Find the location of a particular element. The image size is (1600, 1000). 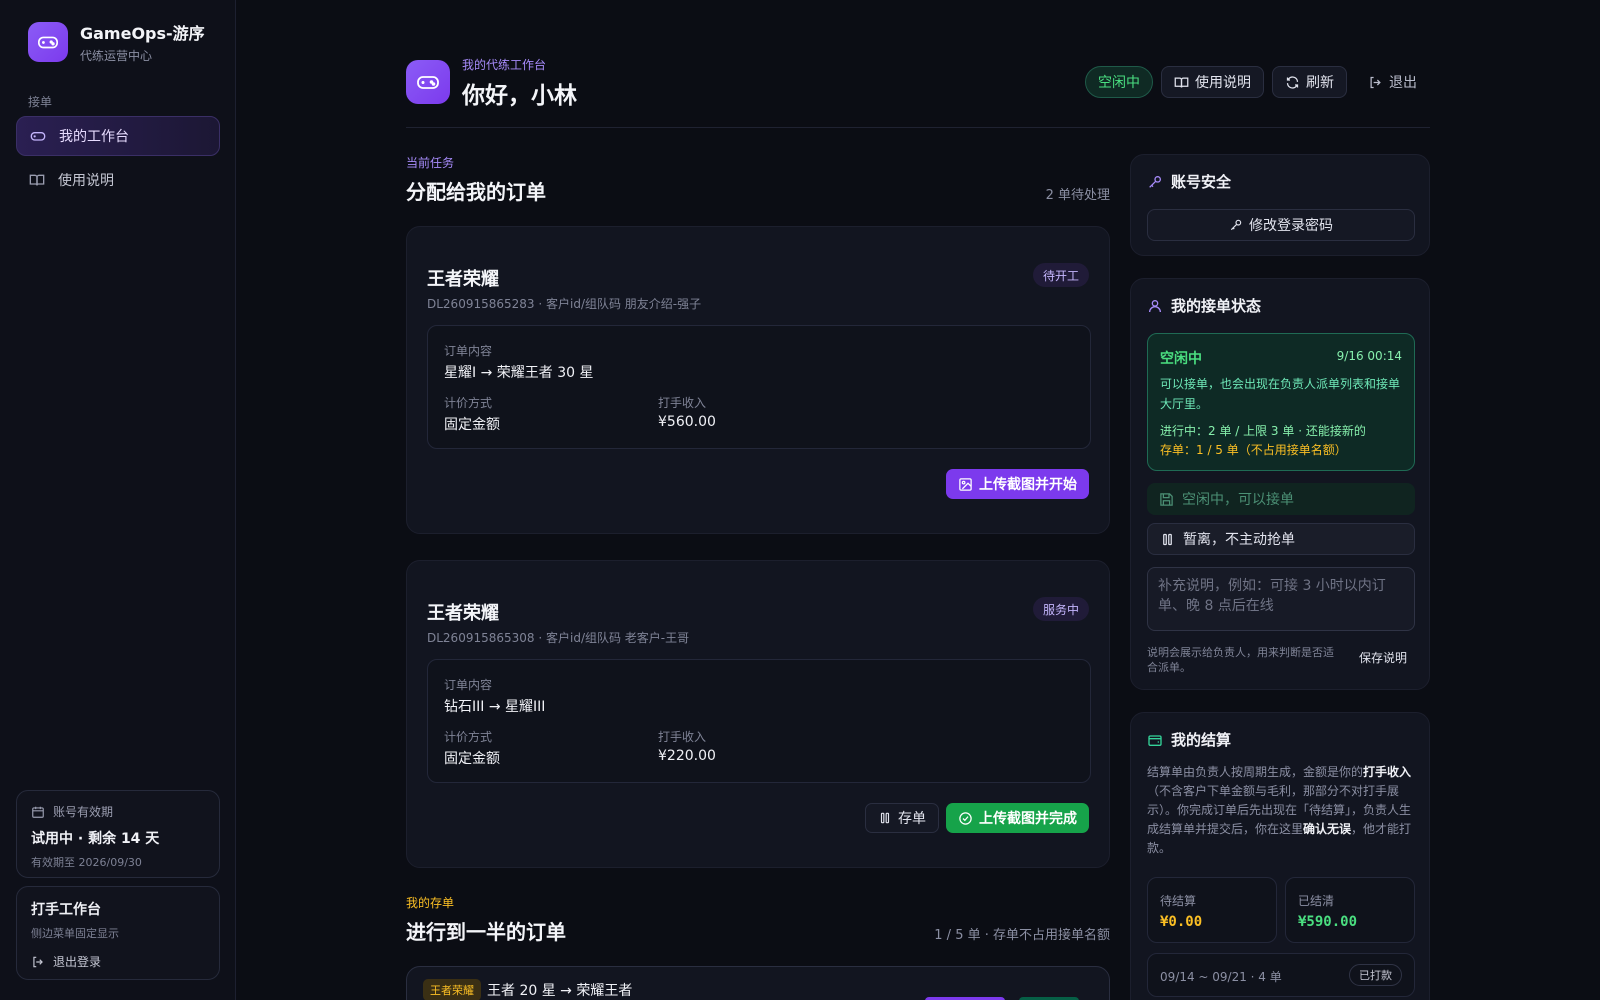

brand-subtitle: 代练运营中心 is located at coordinates (116, 56).